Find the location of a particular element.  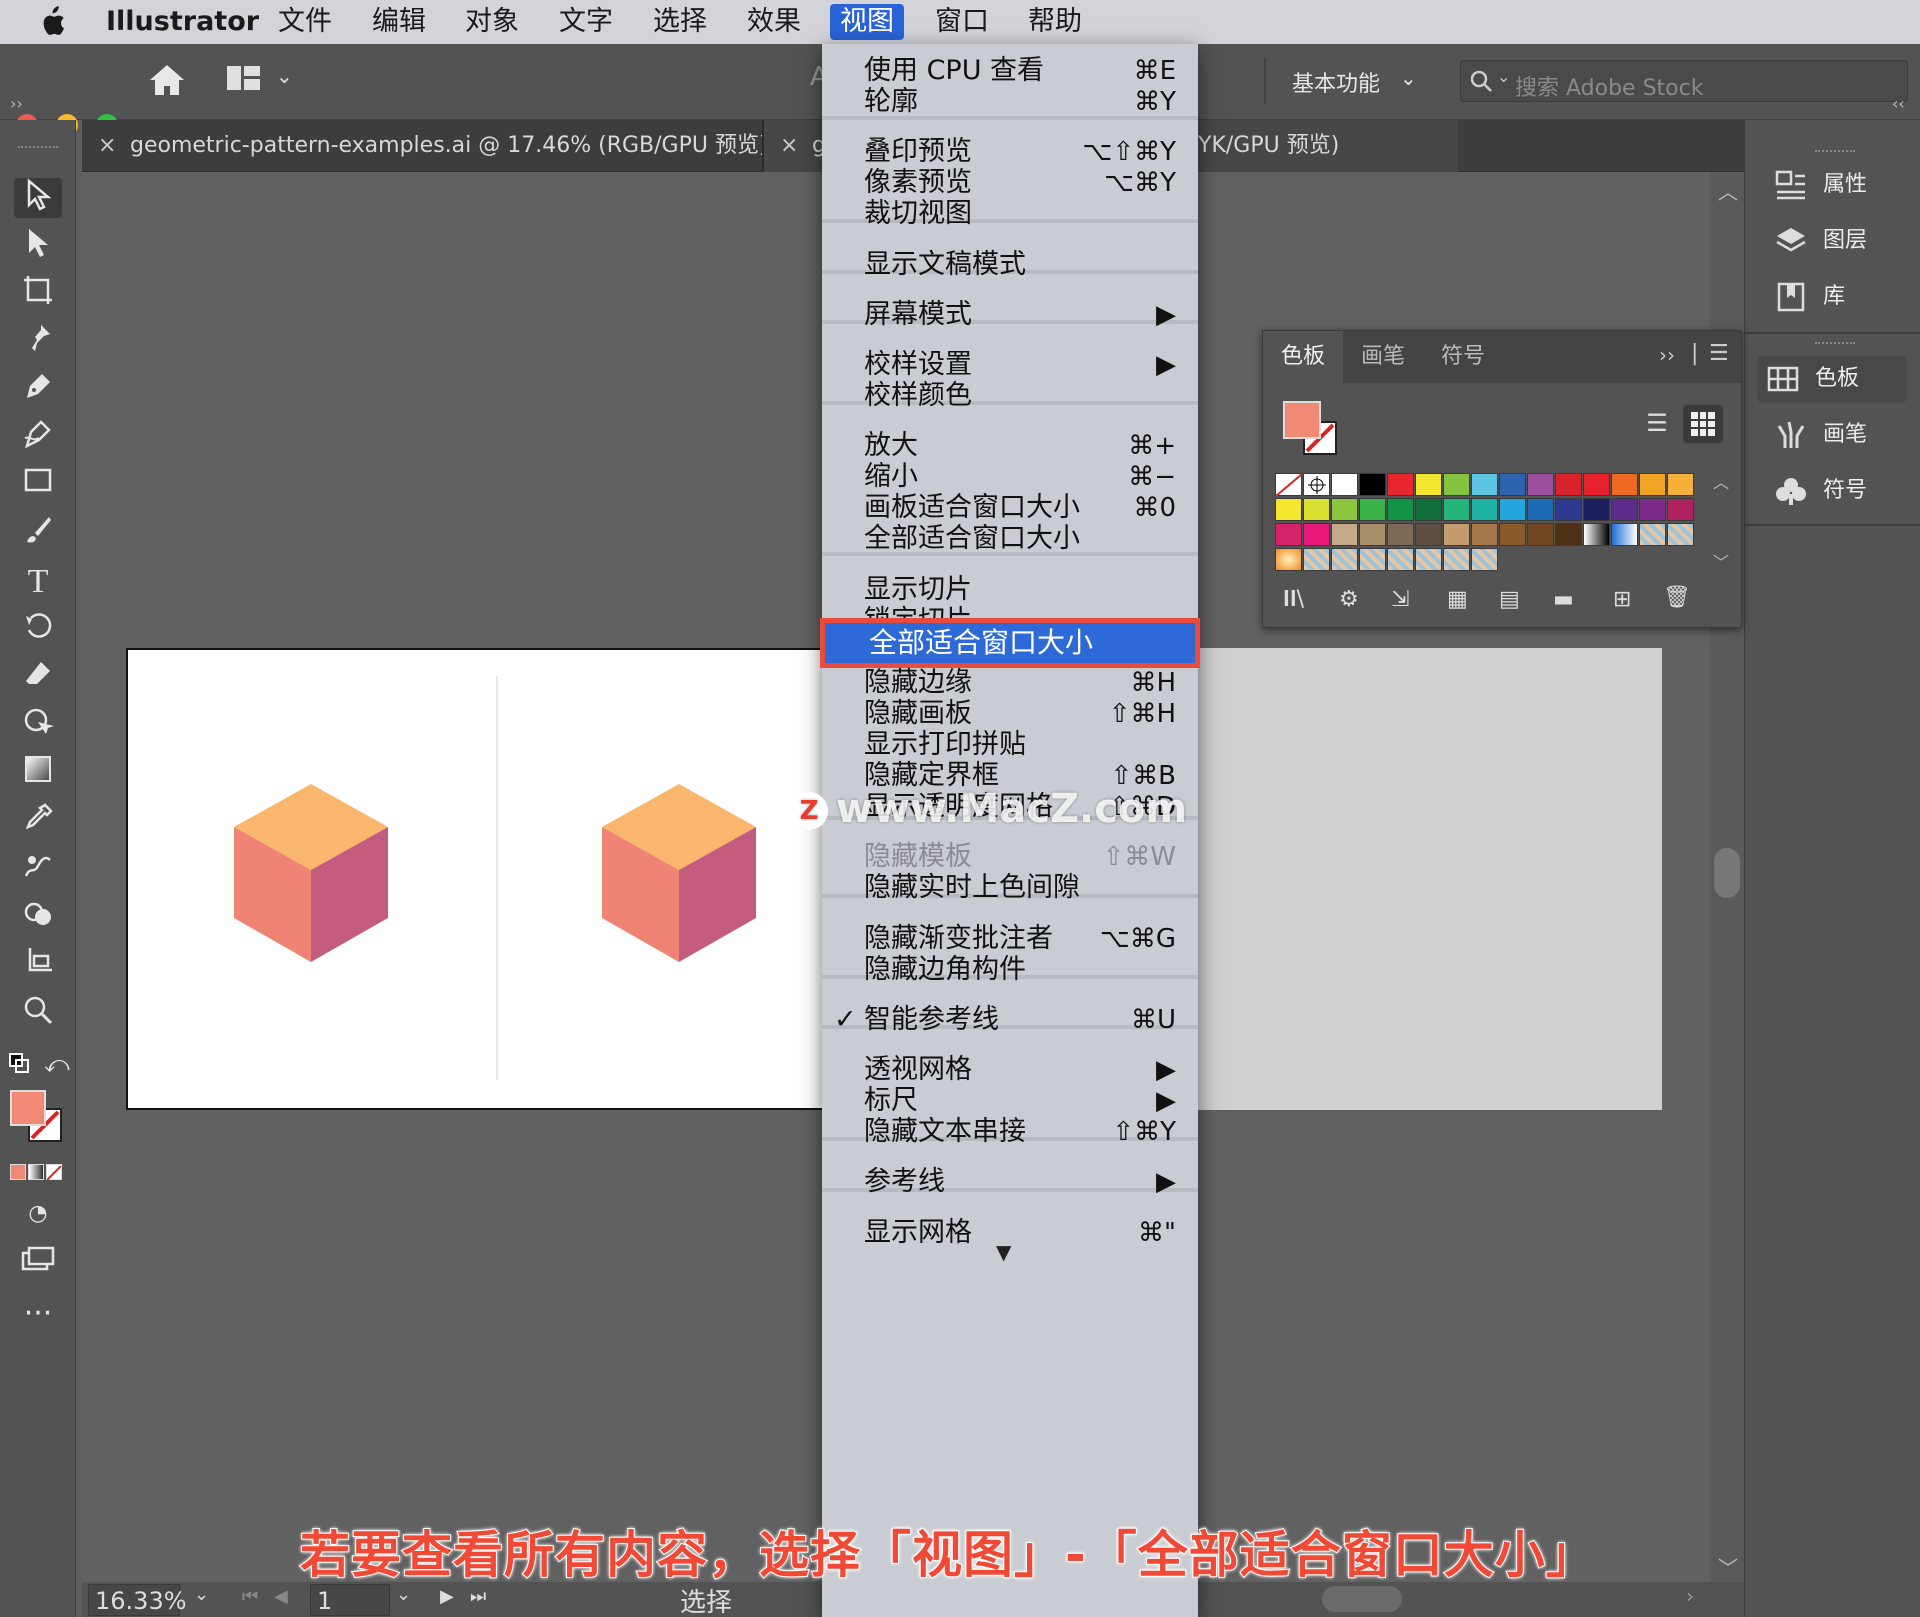

swap-fill-stroke-icon: ⤺ is located at coordinates (57, 1064).